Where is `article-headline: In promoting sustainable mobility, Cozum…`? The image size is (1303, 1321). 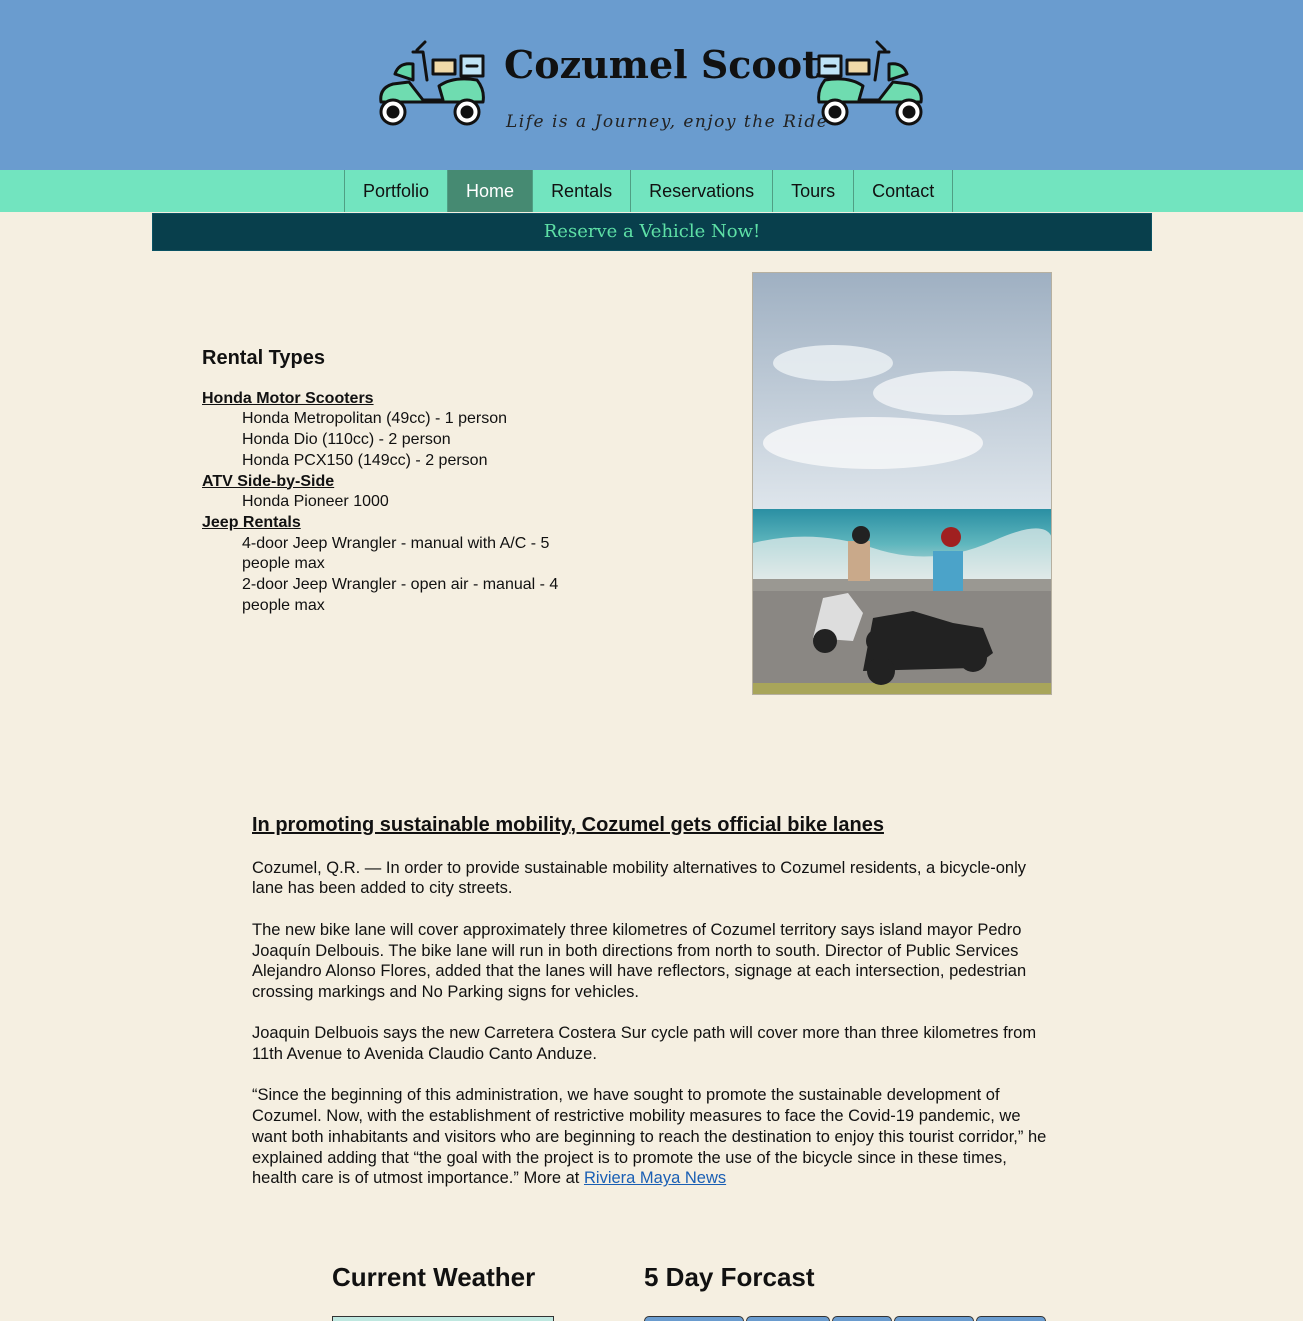
article-headline: In promoting sustainable mobility, Cozum… is located at coordinates (568, 825).